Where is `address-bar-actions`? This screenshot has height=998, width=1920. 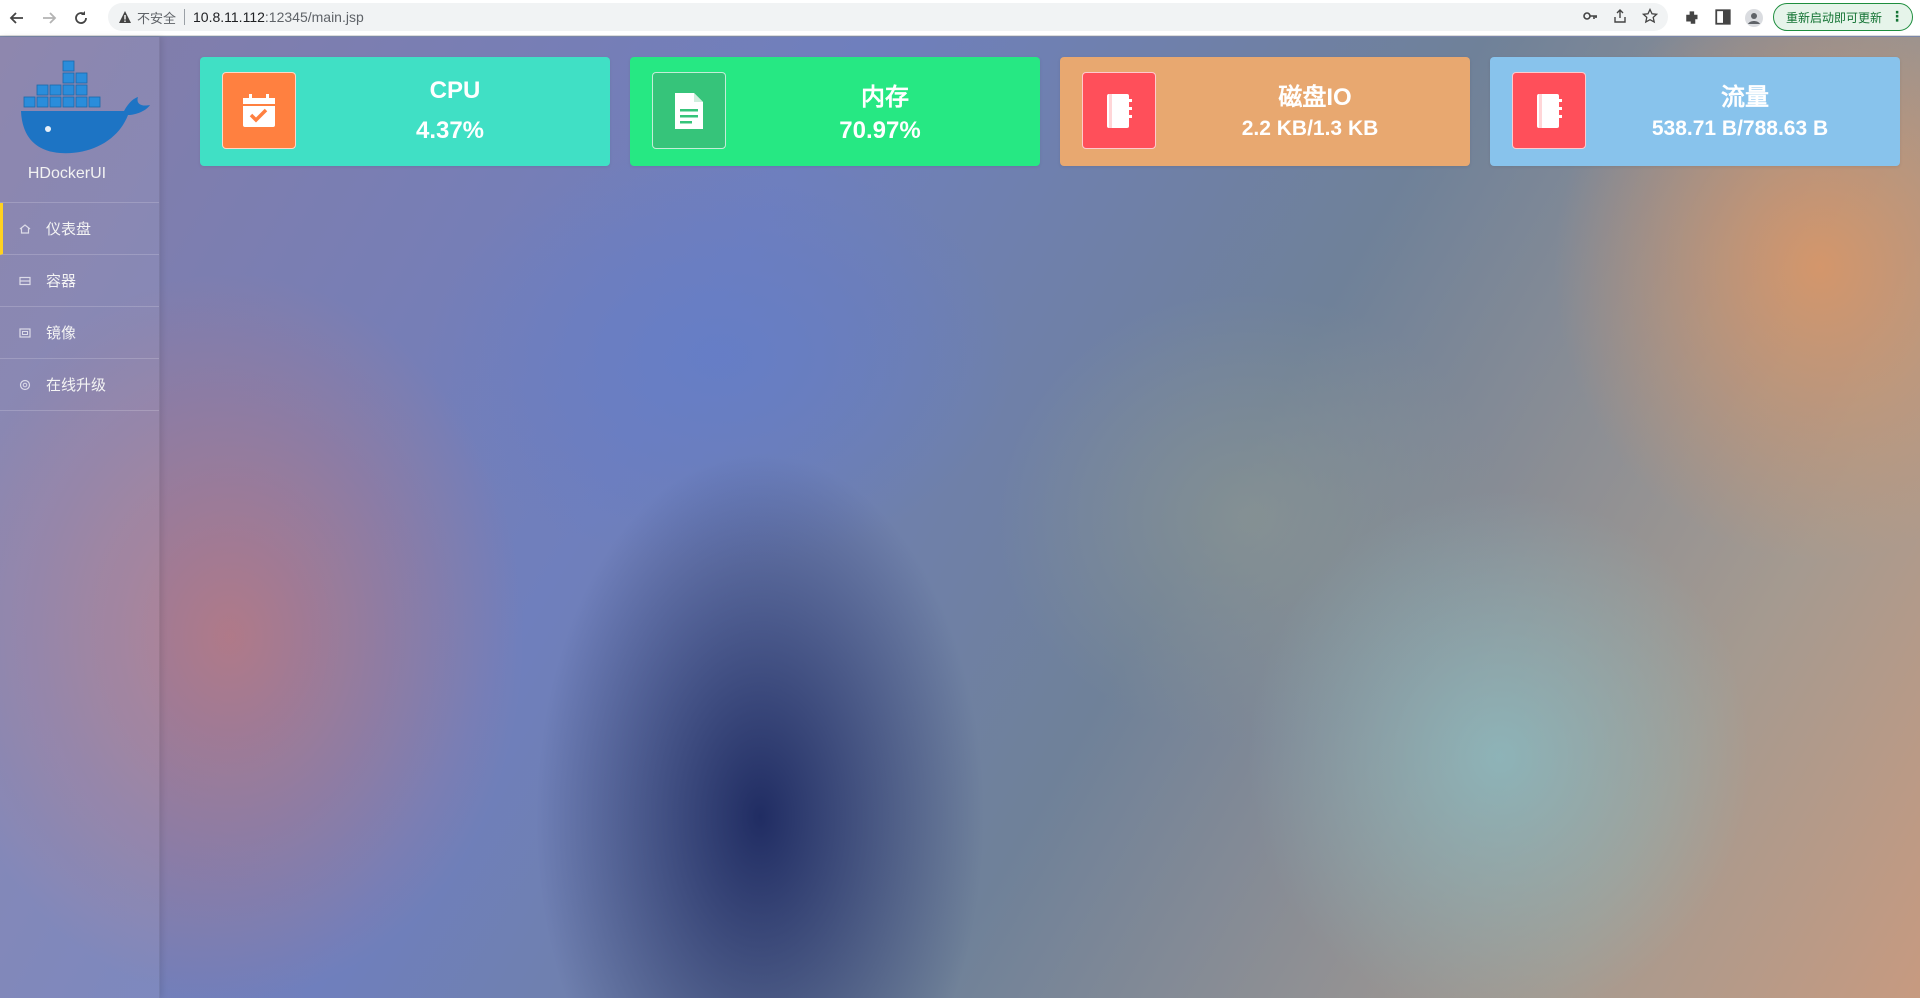 address-bar-actions is located at coordinates (1620, 16).